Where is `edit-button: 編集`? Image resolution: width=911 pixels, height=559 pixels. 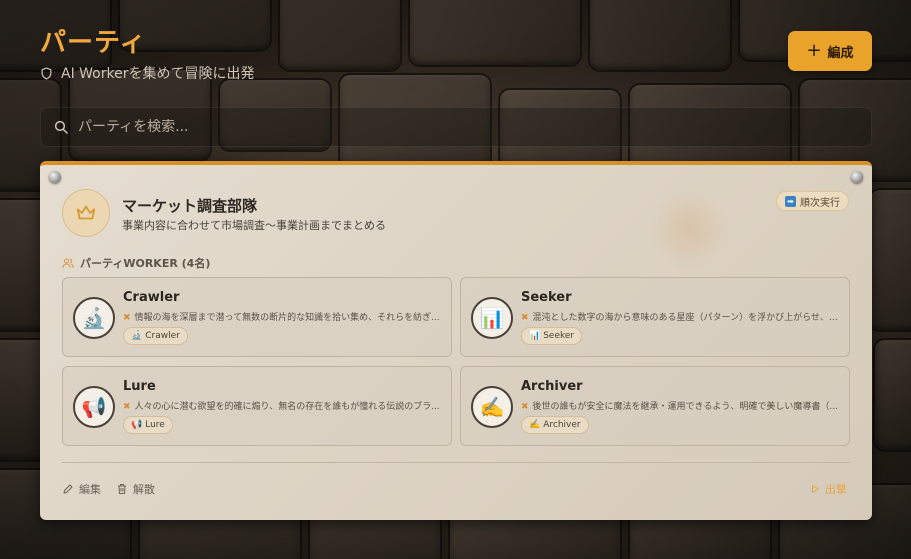
edit-button: 編集 is located at coordinates (81, 489).